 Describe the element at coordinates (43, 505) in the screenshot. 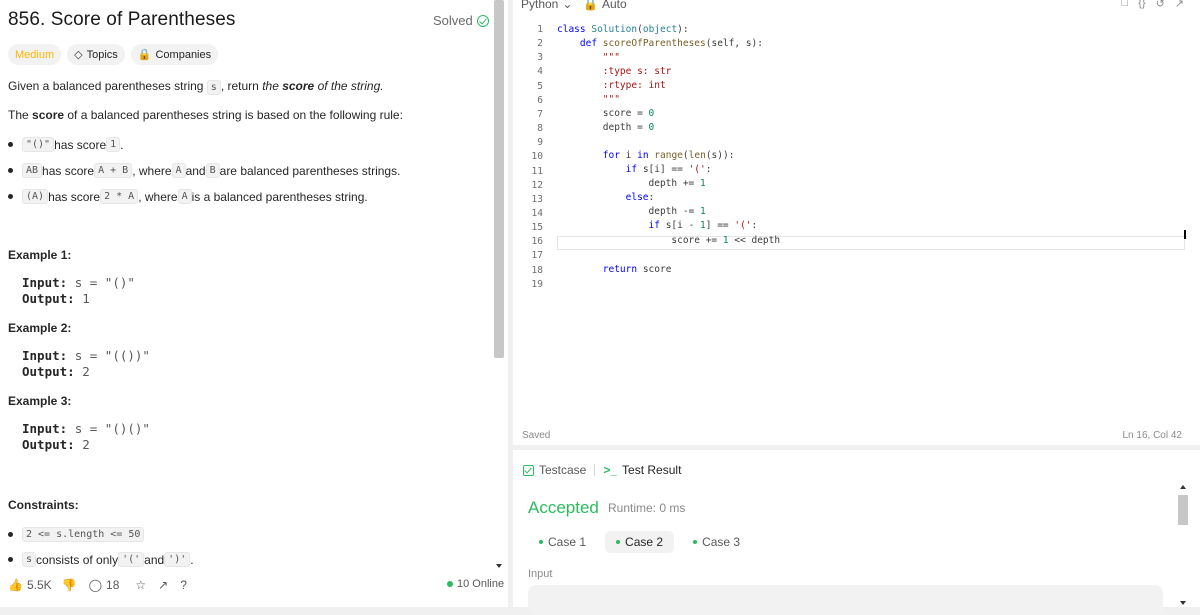

I see `constraints-title: Constraints:` at that location.